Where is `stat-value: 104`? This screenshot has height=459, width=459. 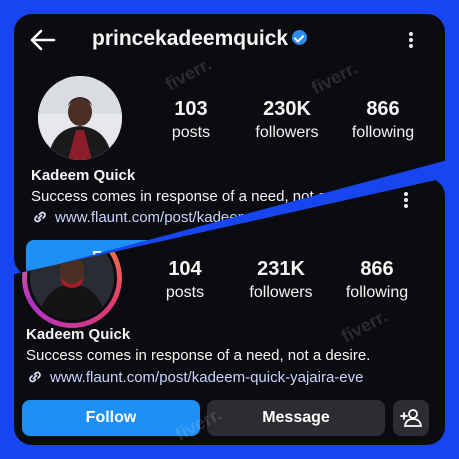 stat-value: 104 is located at coordinates (185, 269).